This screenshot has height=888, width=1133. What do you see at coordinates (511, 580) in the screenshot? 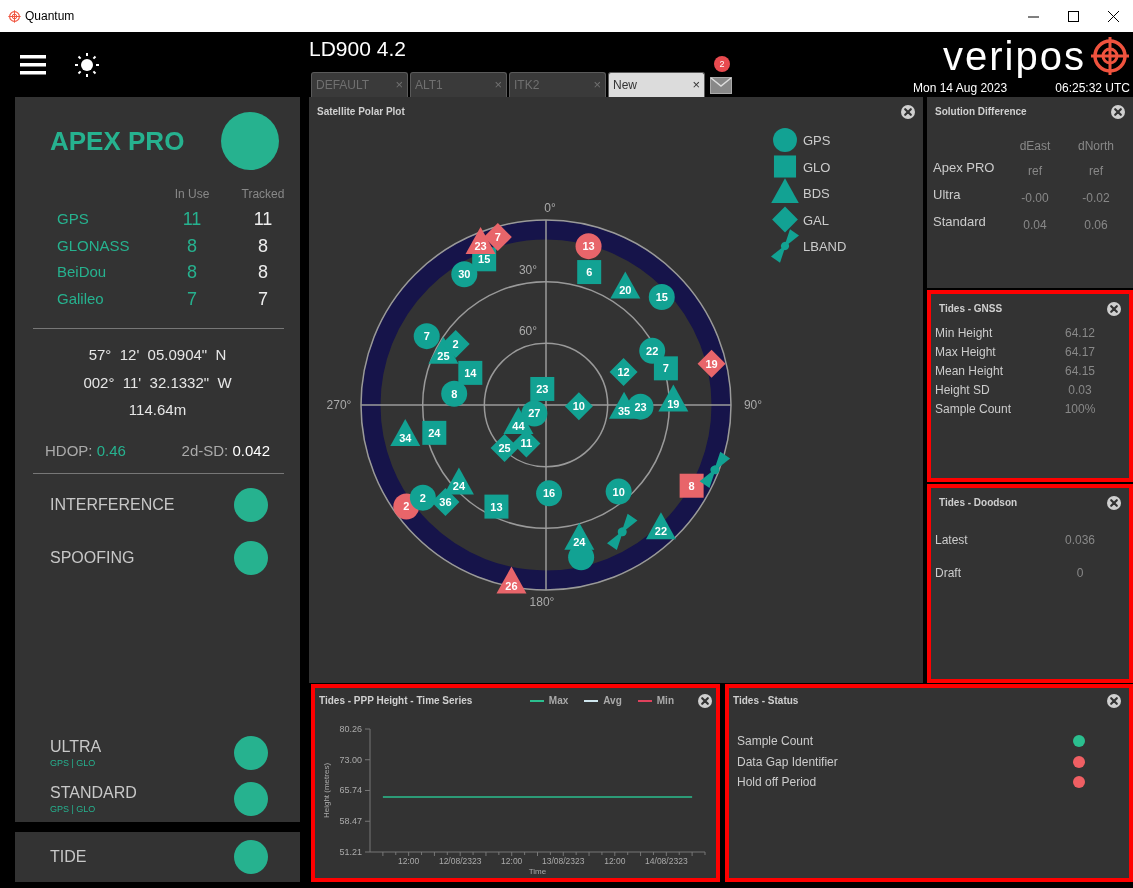
I see `satellite-marker: 26` at bounding box center [511, 580].